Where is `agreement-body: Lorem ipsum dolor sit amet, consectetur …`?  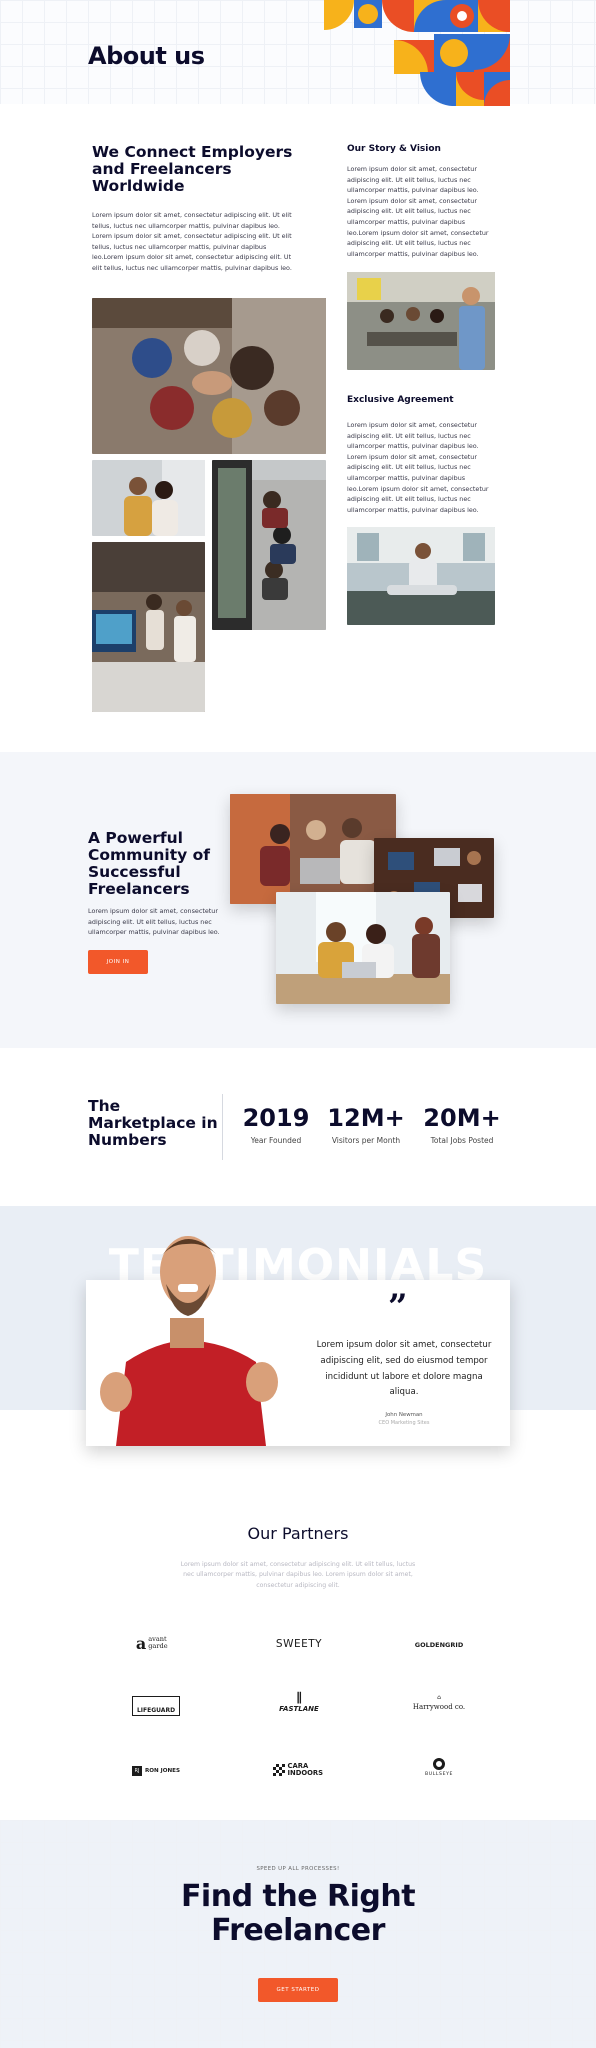 agreement-body: Lorem ipsum dolor sit amet, consectetur … is located at coordinates (418, 467).